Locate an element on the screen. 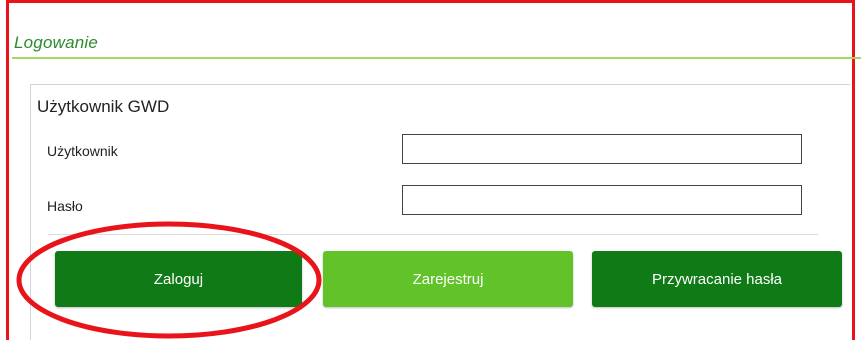  password-input is located at coordinates (602, 200).